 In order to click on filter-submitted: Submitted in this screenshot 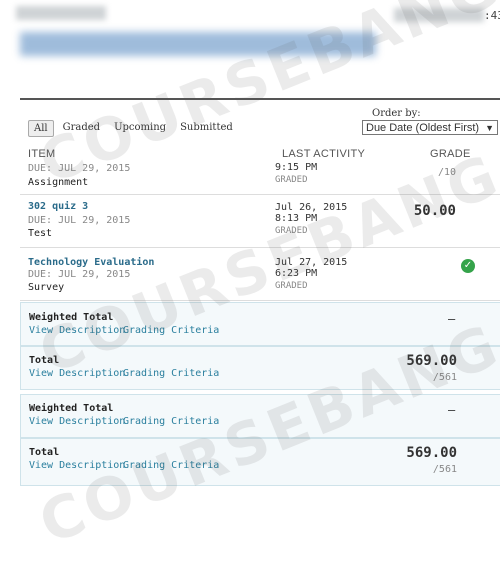, I will do `click(206, 128)`.